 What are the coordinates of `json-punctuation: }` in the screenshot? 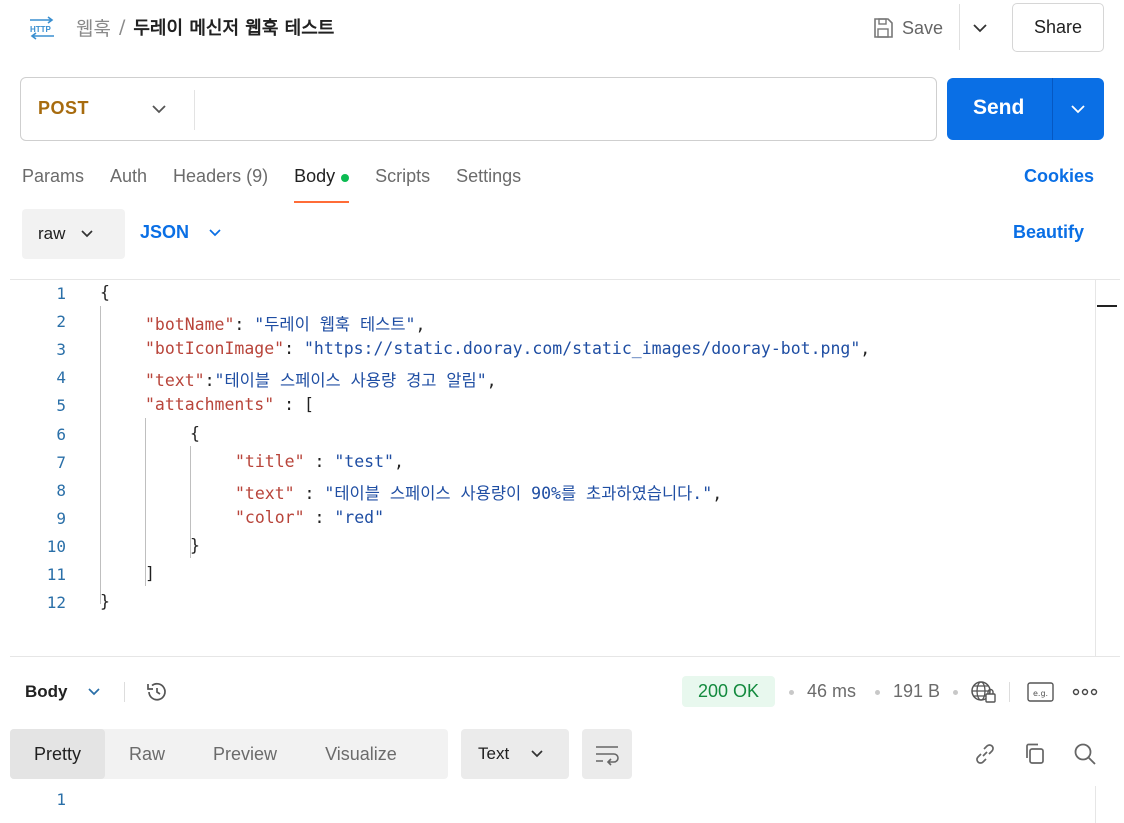 It's located at (105, 602).